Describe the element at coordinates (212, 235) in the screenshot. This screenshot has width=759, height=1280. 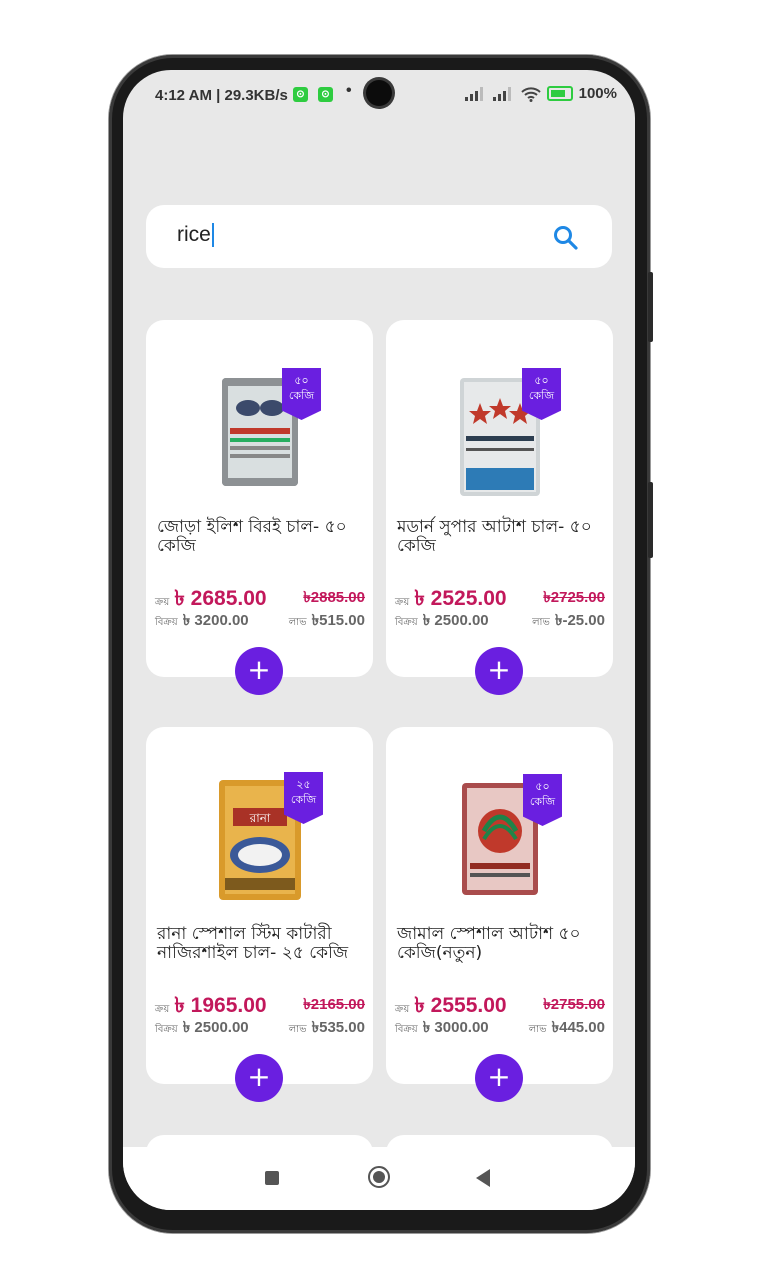
I see `text-caret` at that location.